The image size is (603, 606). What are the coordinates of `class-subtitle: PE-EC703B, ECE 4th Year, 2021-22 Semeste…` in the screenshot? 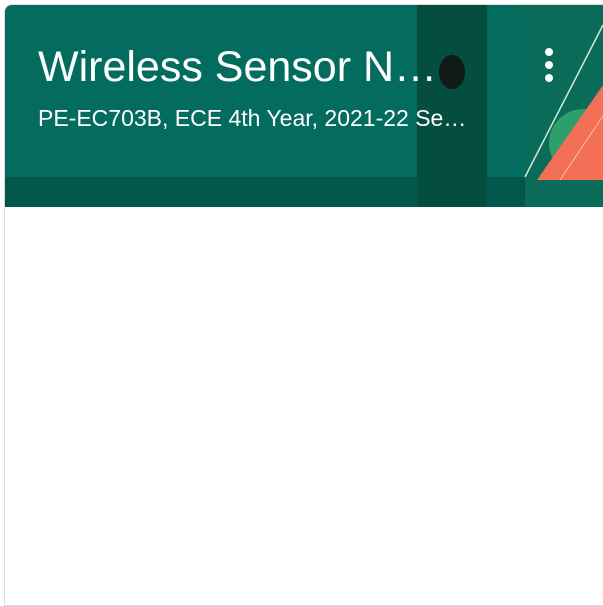 It's located at (261, 118).